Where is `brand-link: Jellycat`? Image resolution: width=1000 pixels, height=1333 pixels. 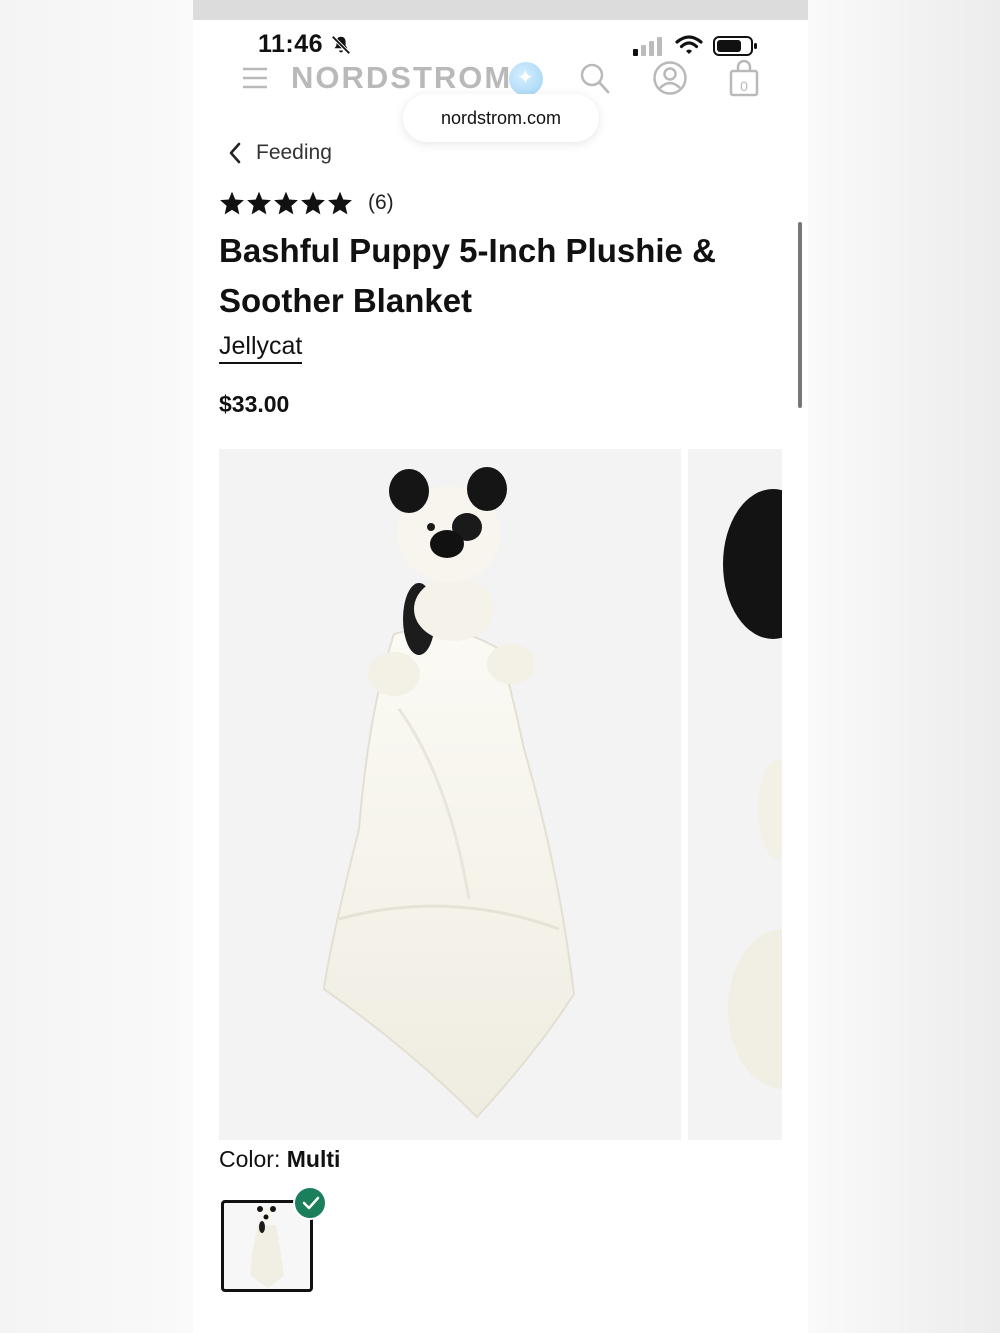 brand-link: Jellycat is located at coordinates (261, 348).